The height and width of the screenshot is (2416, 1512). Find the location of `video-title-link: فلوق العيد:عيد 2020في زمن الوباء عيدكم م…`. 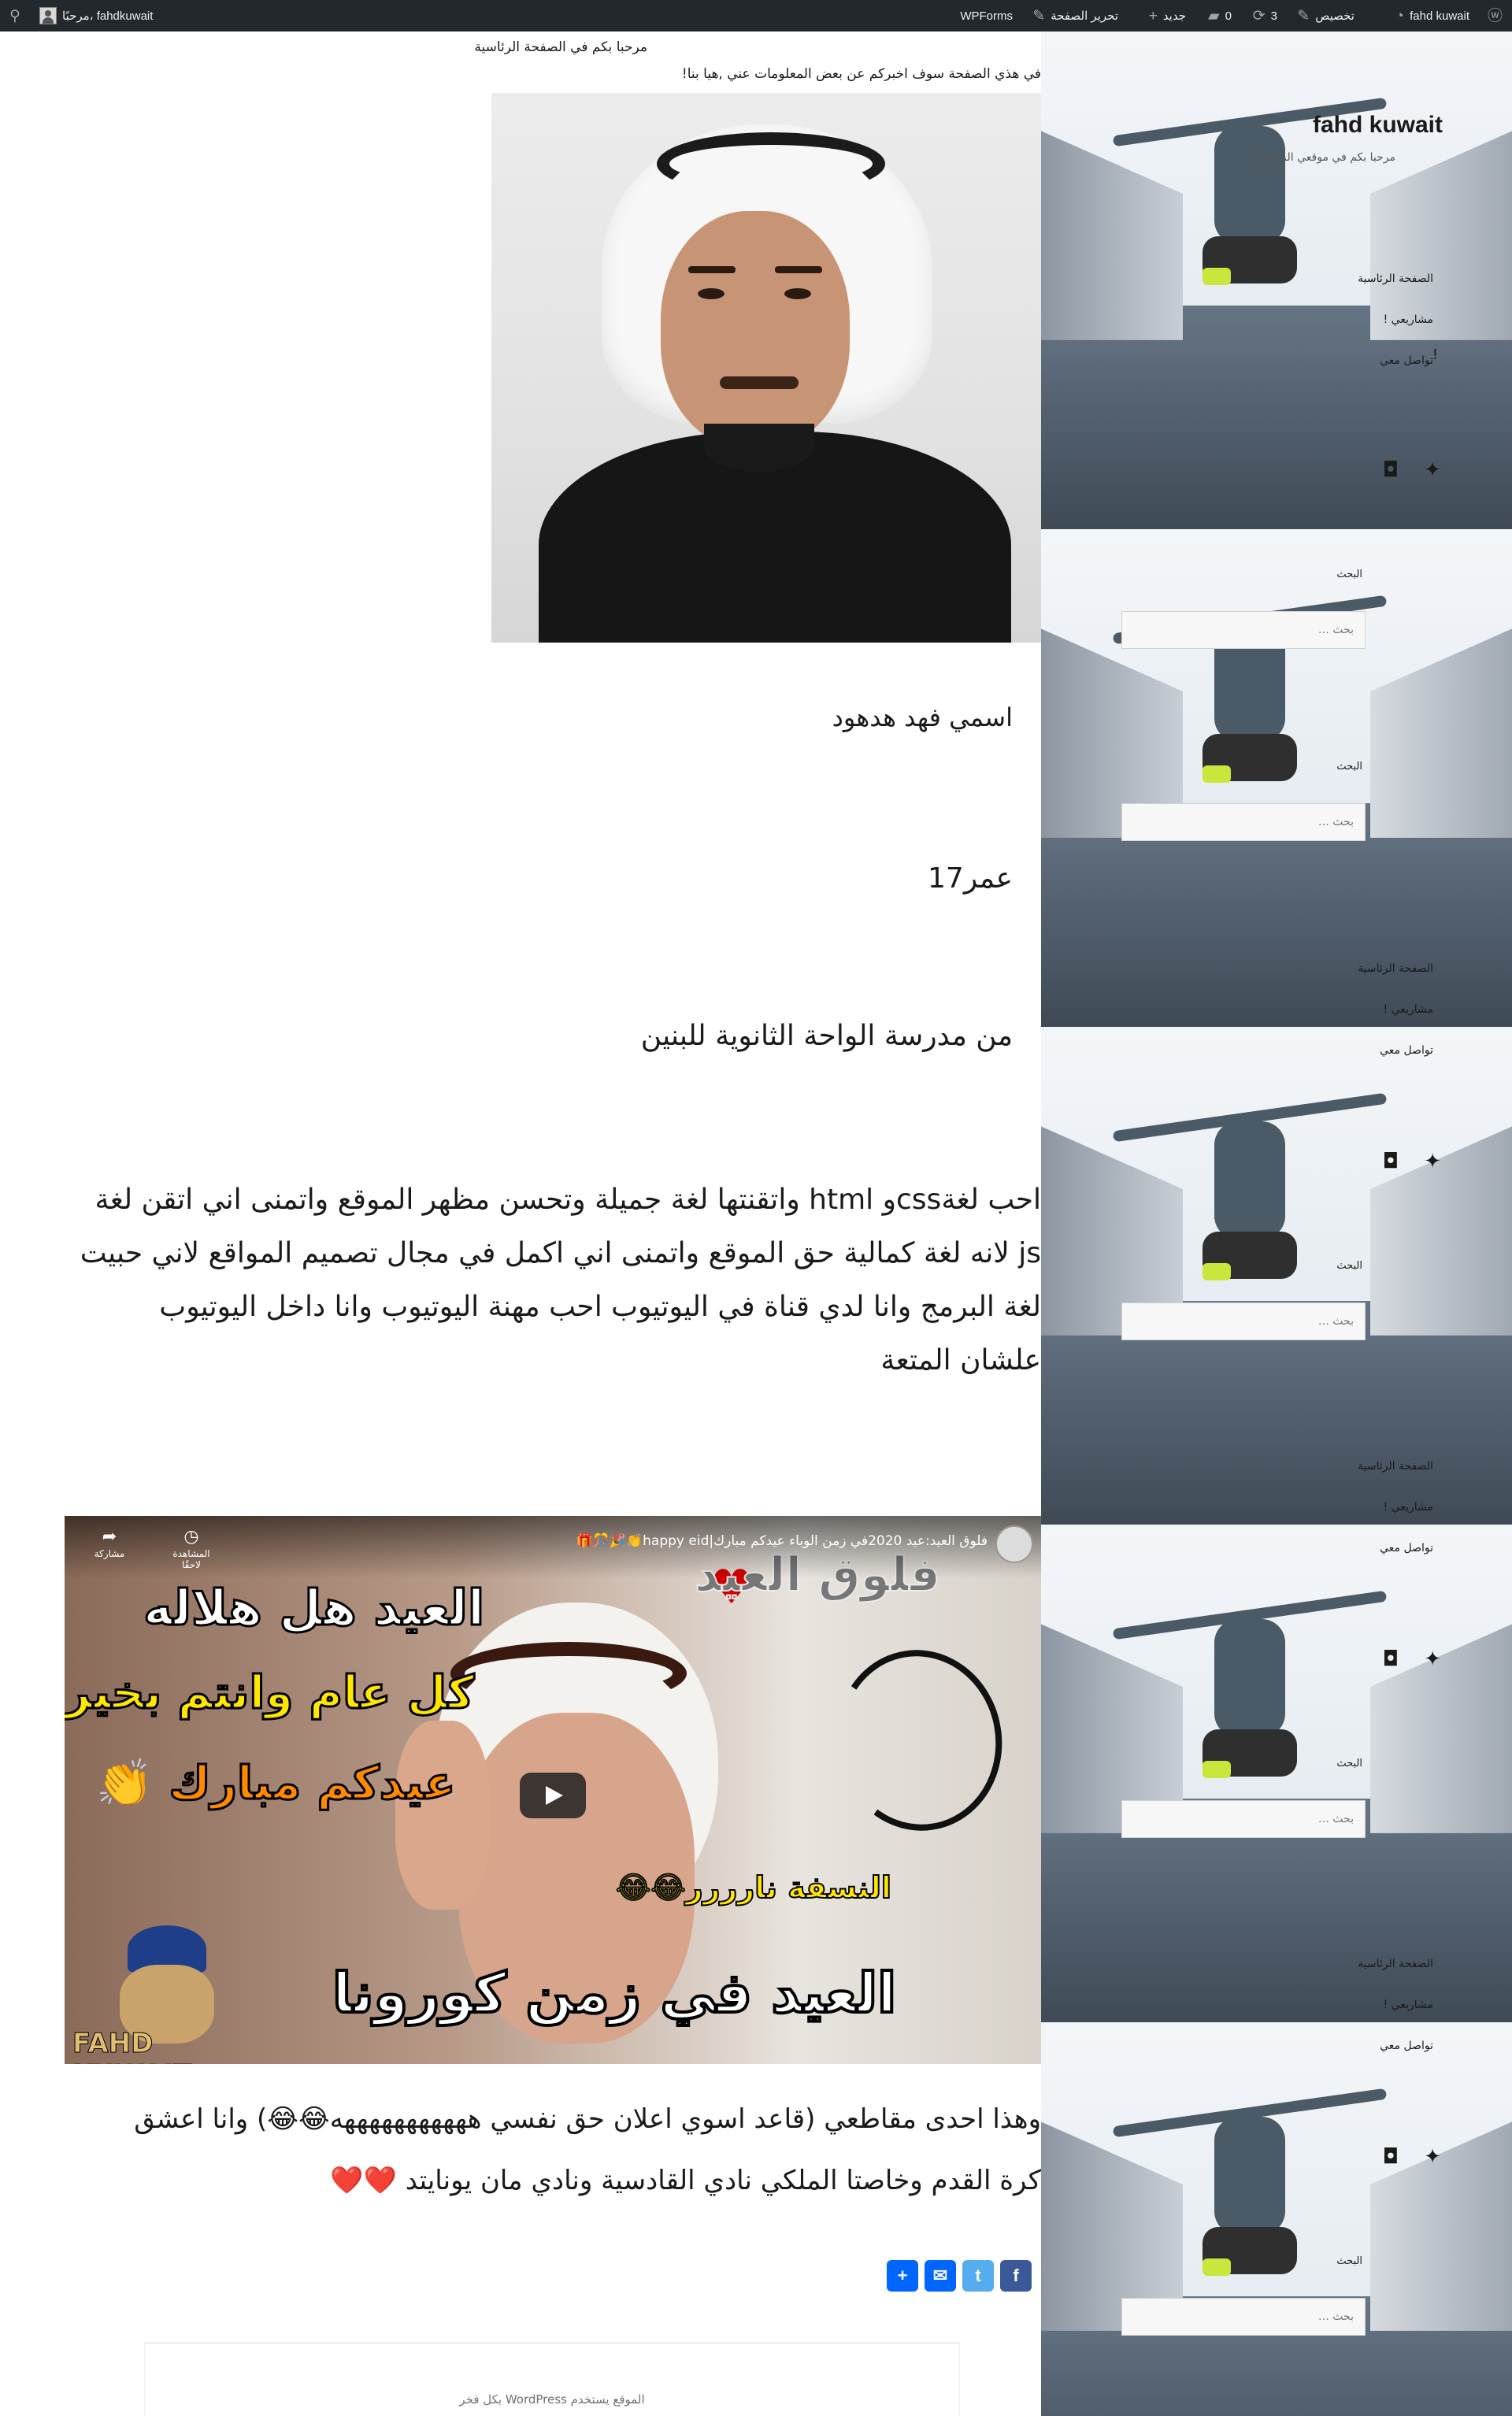

video-title-link: فلوق العيد:عيد 2020في زمن الوباء عيدكم م… is located at coordinates (782, 1541).